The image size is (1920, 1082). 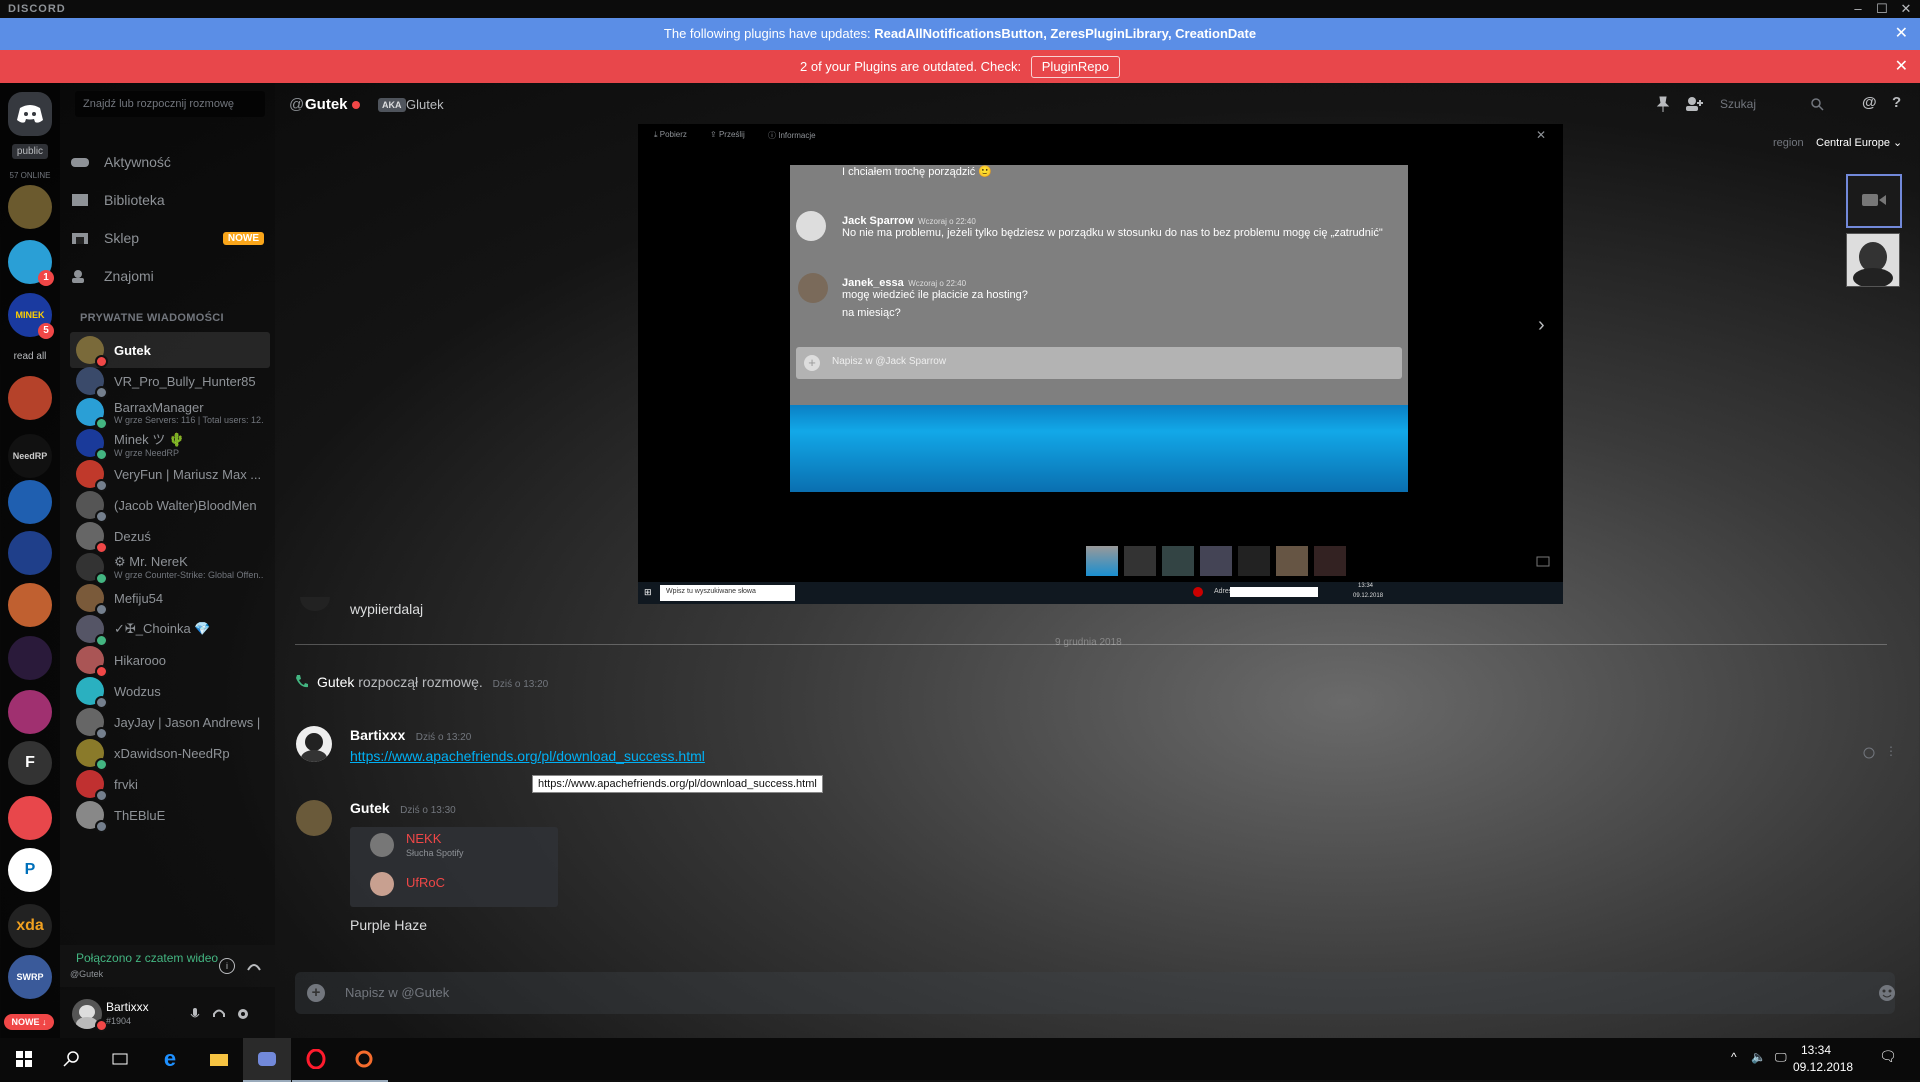 I want to click on clock-date: 09.12.2018, so click(x=1823, y=1067).